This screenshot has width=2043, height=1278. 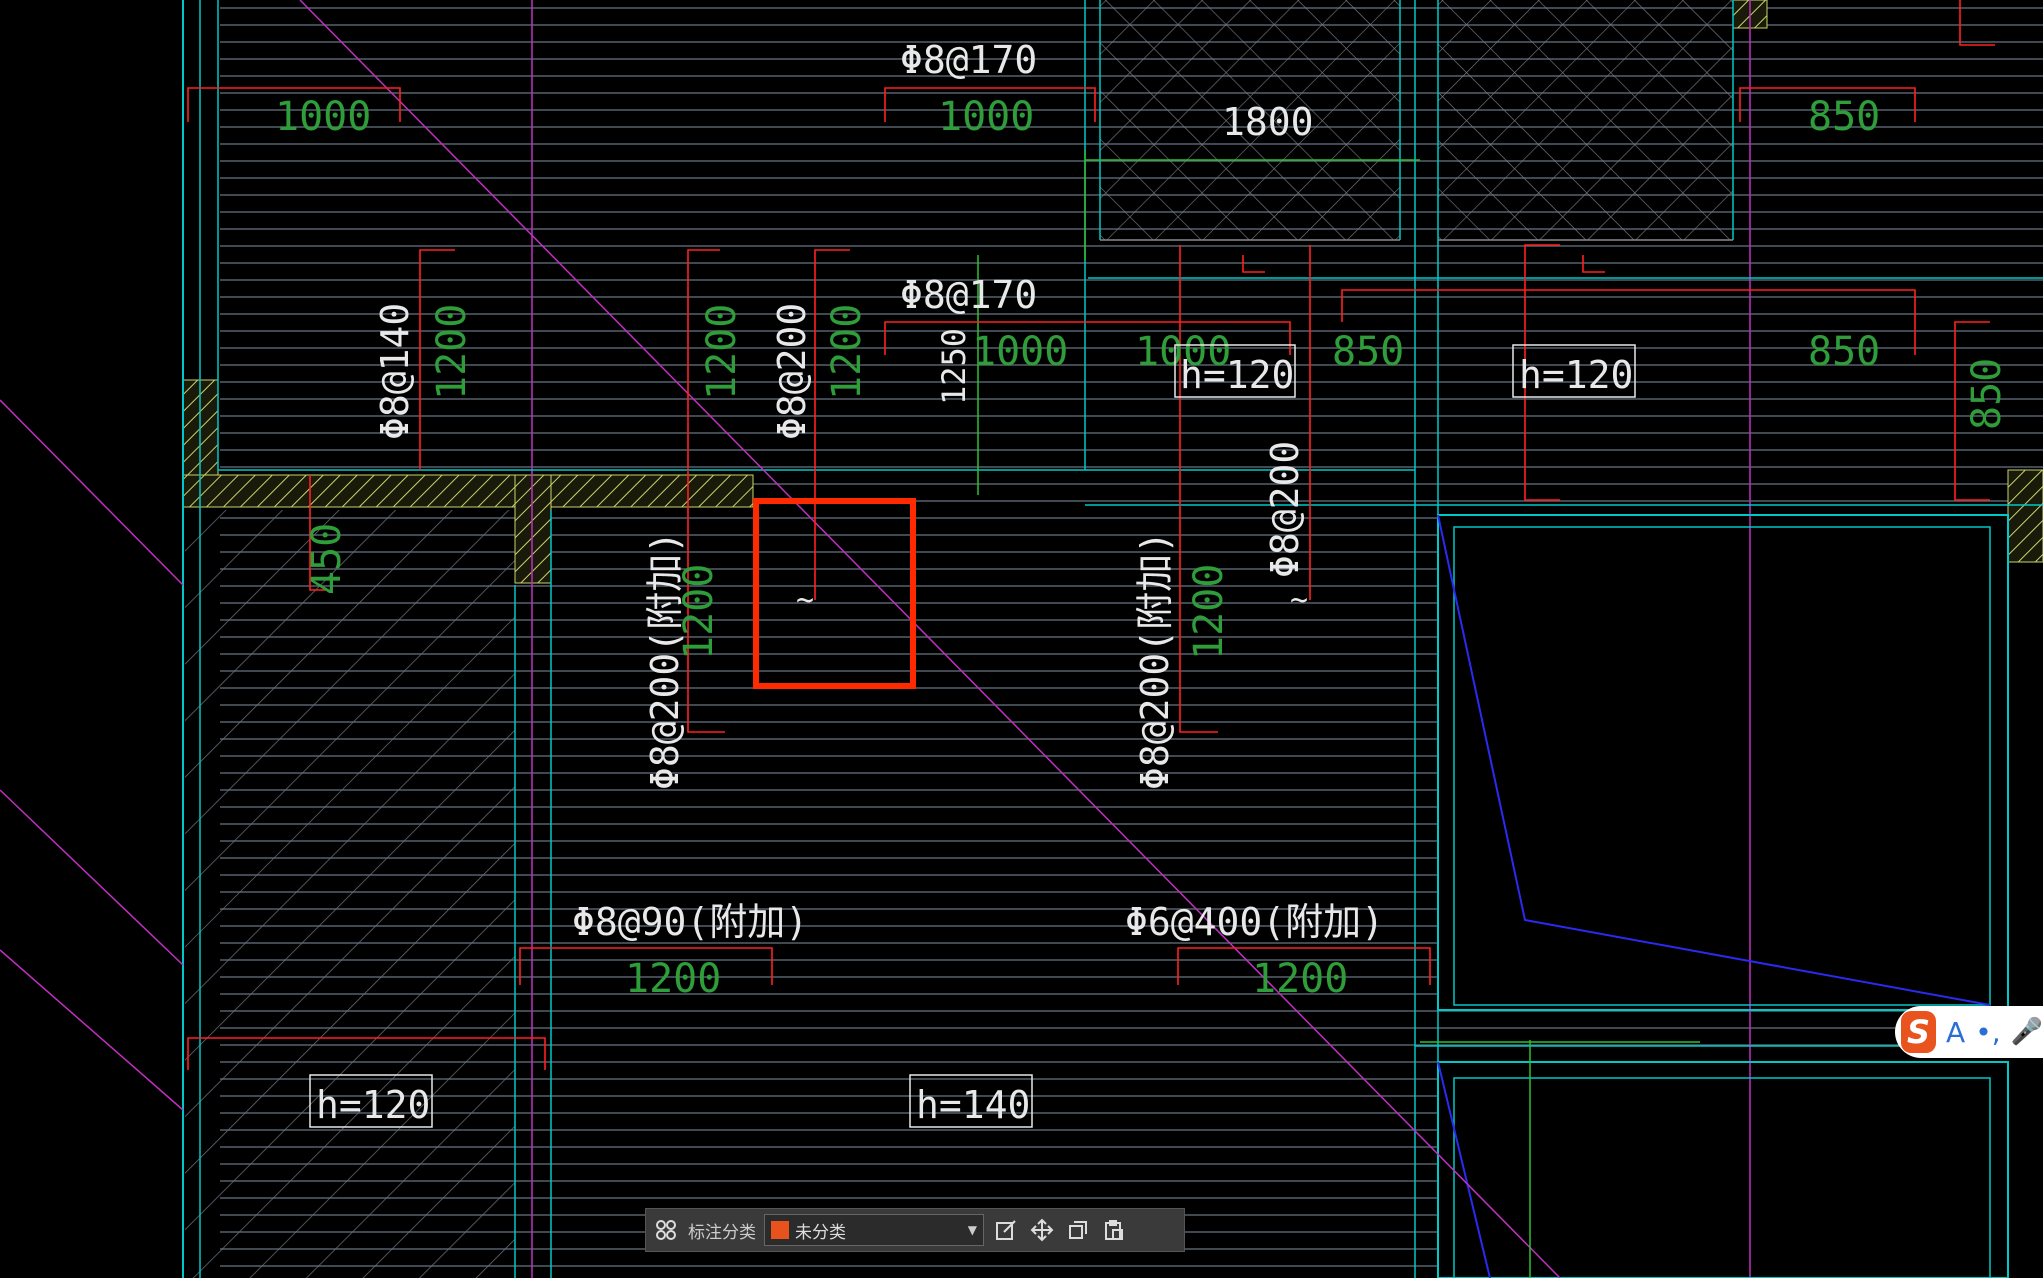 I want to click on sogou-logo-icon: S, so click(x=1919, y=1032).